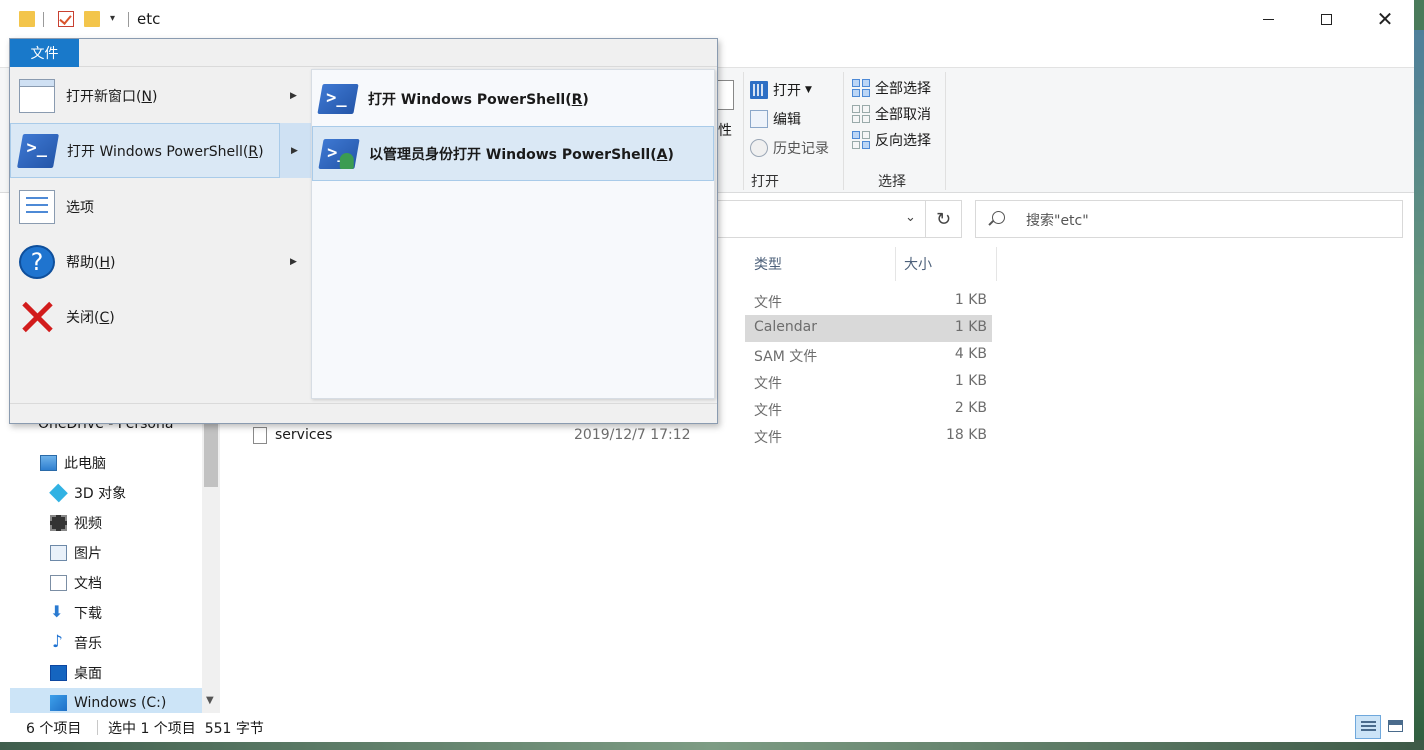 Image resolution: width=1424 pixels, height=750 pixels. Describe the element at coordinates (88, 614) in the screenshot. I see `nav-label: 下载` at that location.